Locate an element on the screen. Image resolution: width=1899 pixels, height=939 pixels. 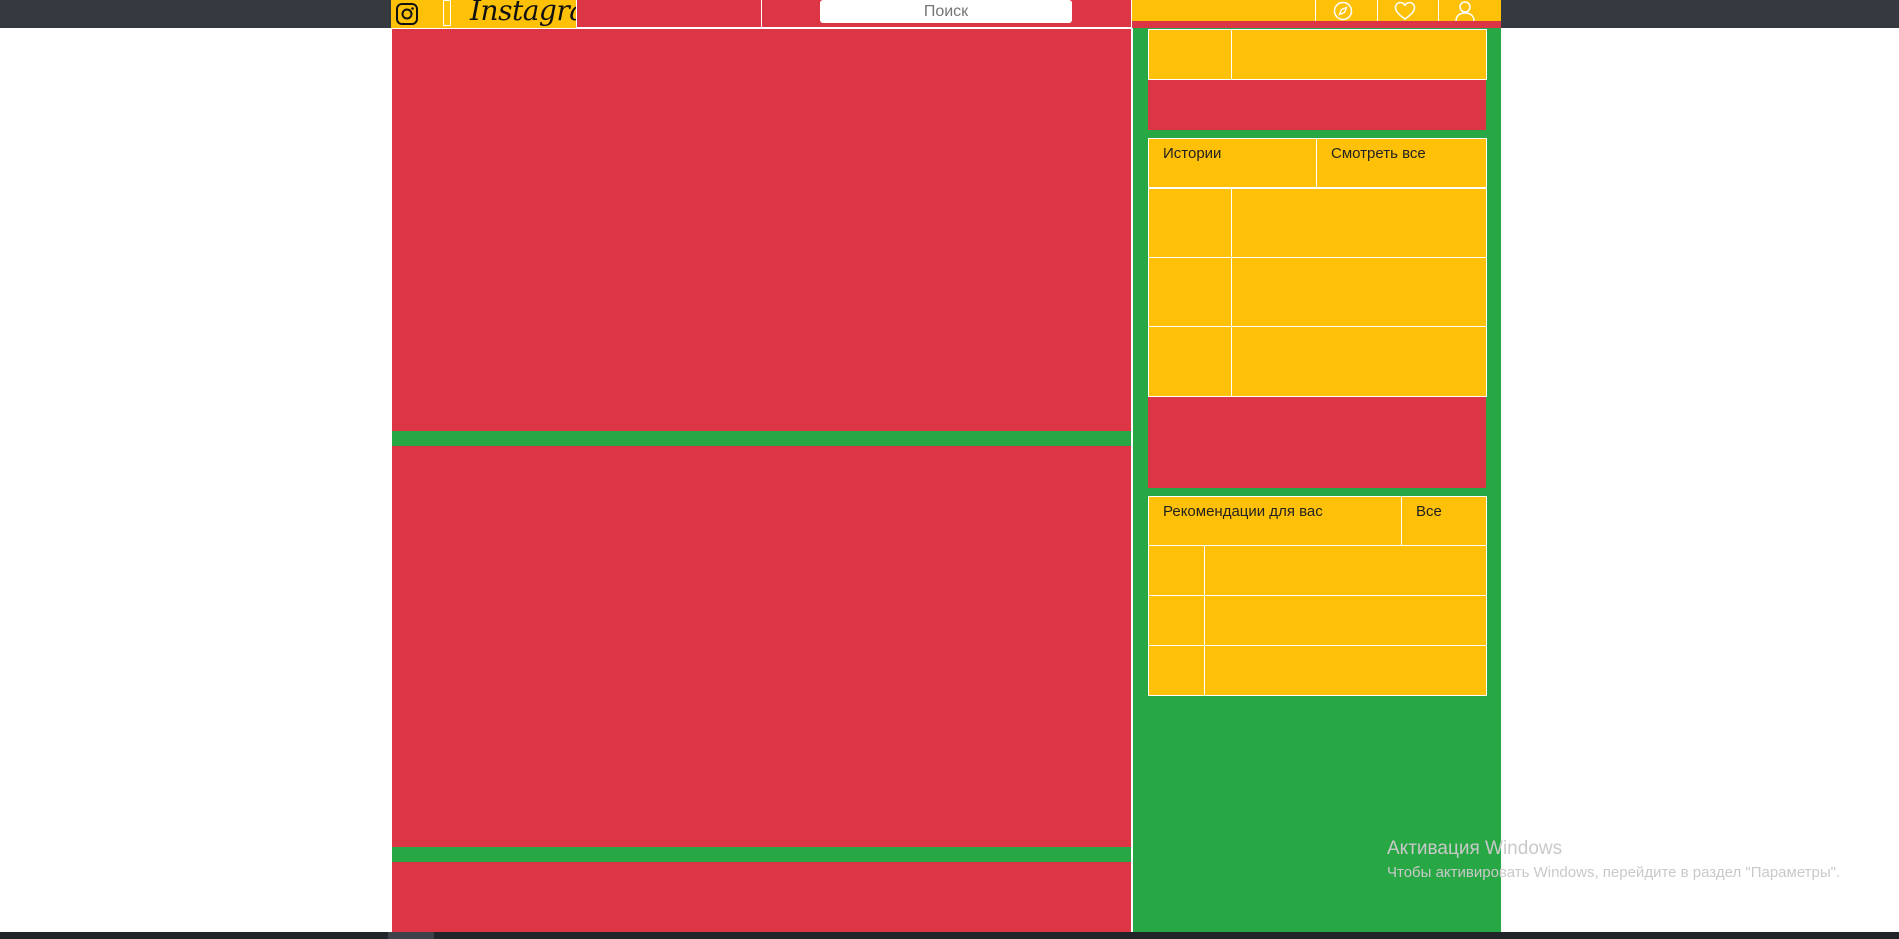
heart-icon is located at coordinates (1405, 11).